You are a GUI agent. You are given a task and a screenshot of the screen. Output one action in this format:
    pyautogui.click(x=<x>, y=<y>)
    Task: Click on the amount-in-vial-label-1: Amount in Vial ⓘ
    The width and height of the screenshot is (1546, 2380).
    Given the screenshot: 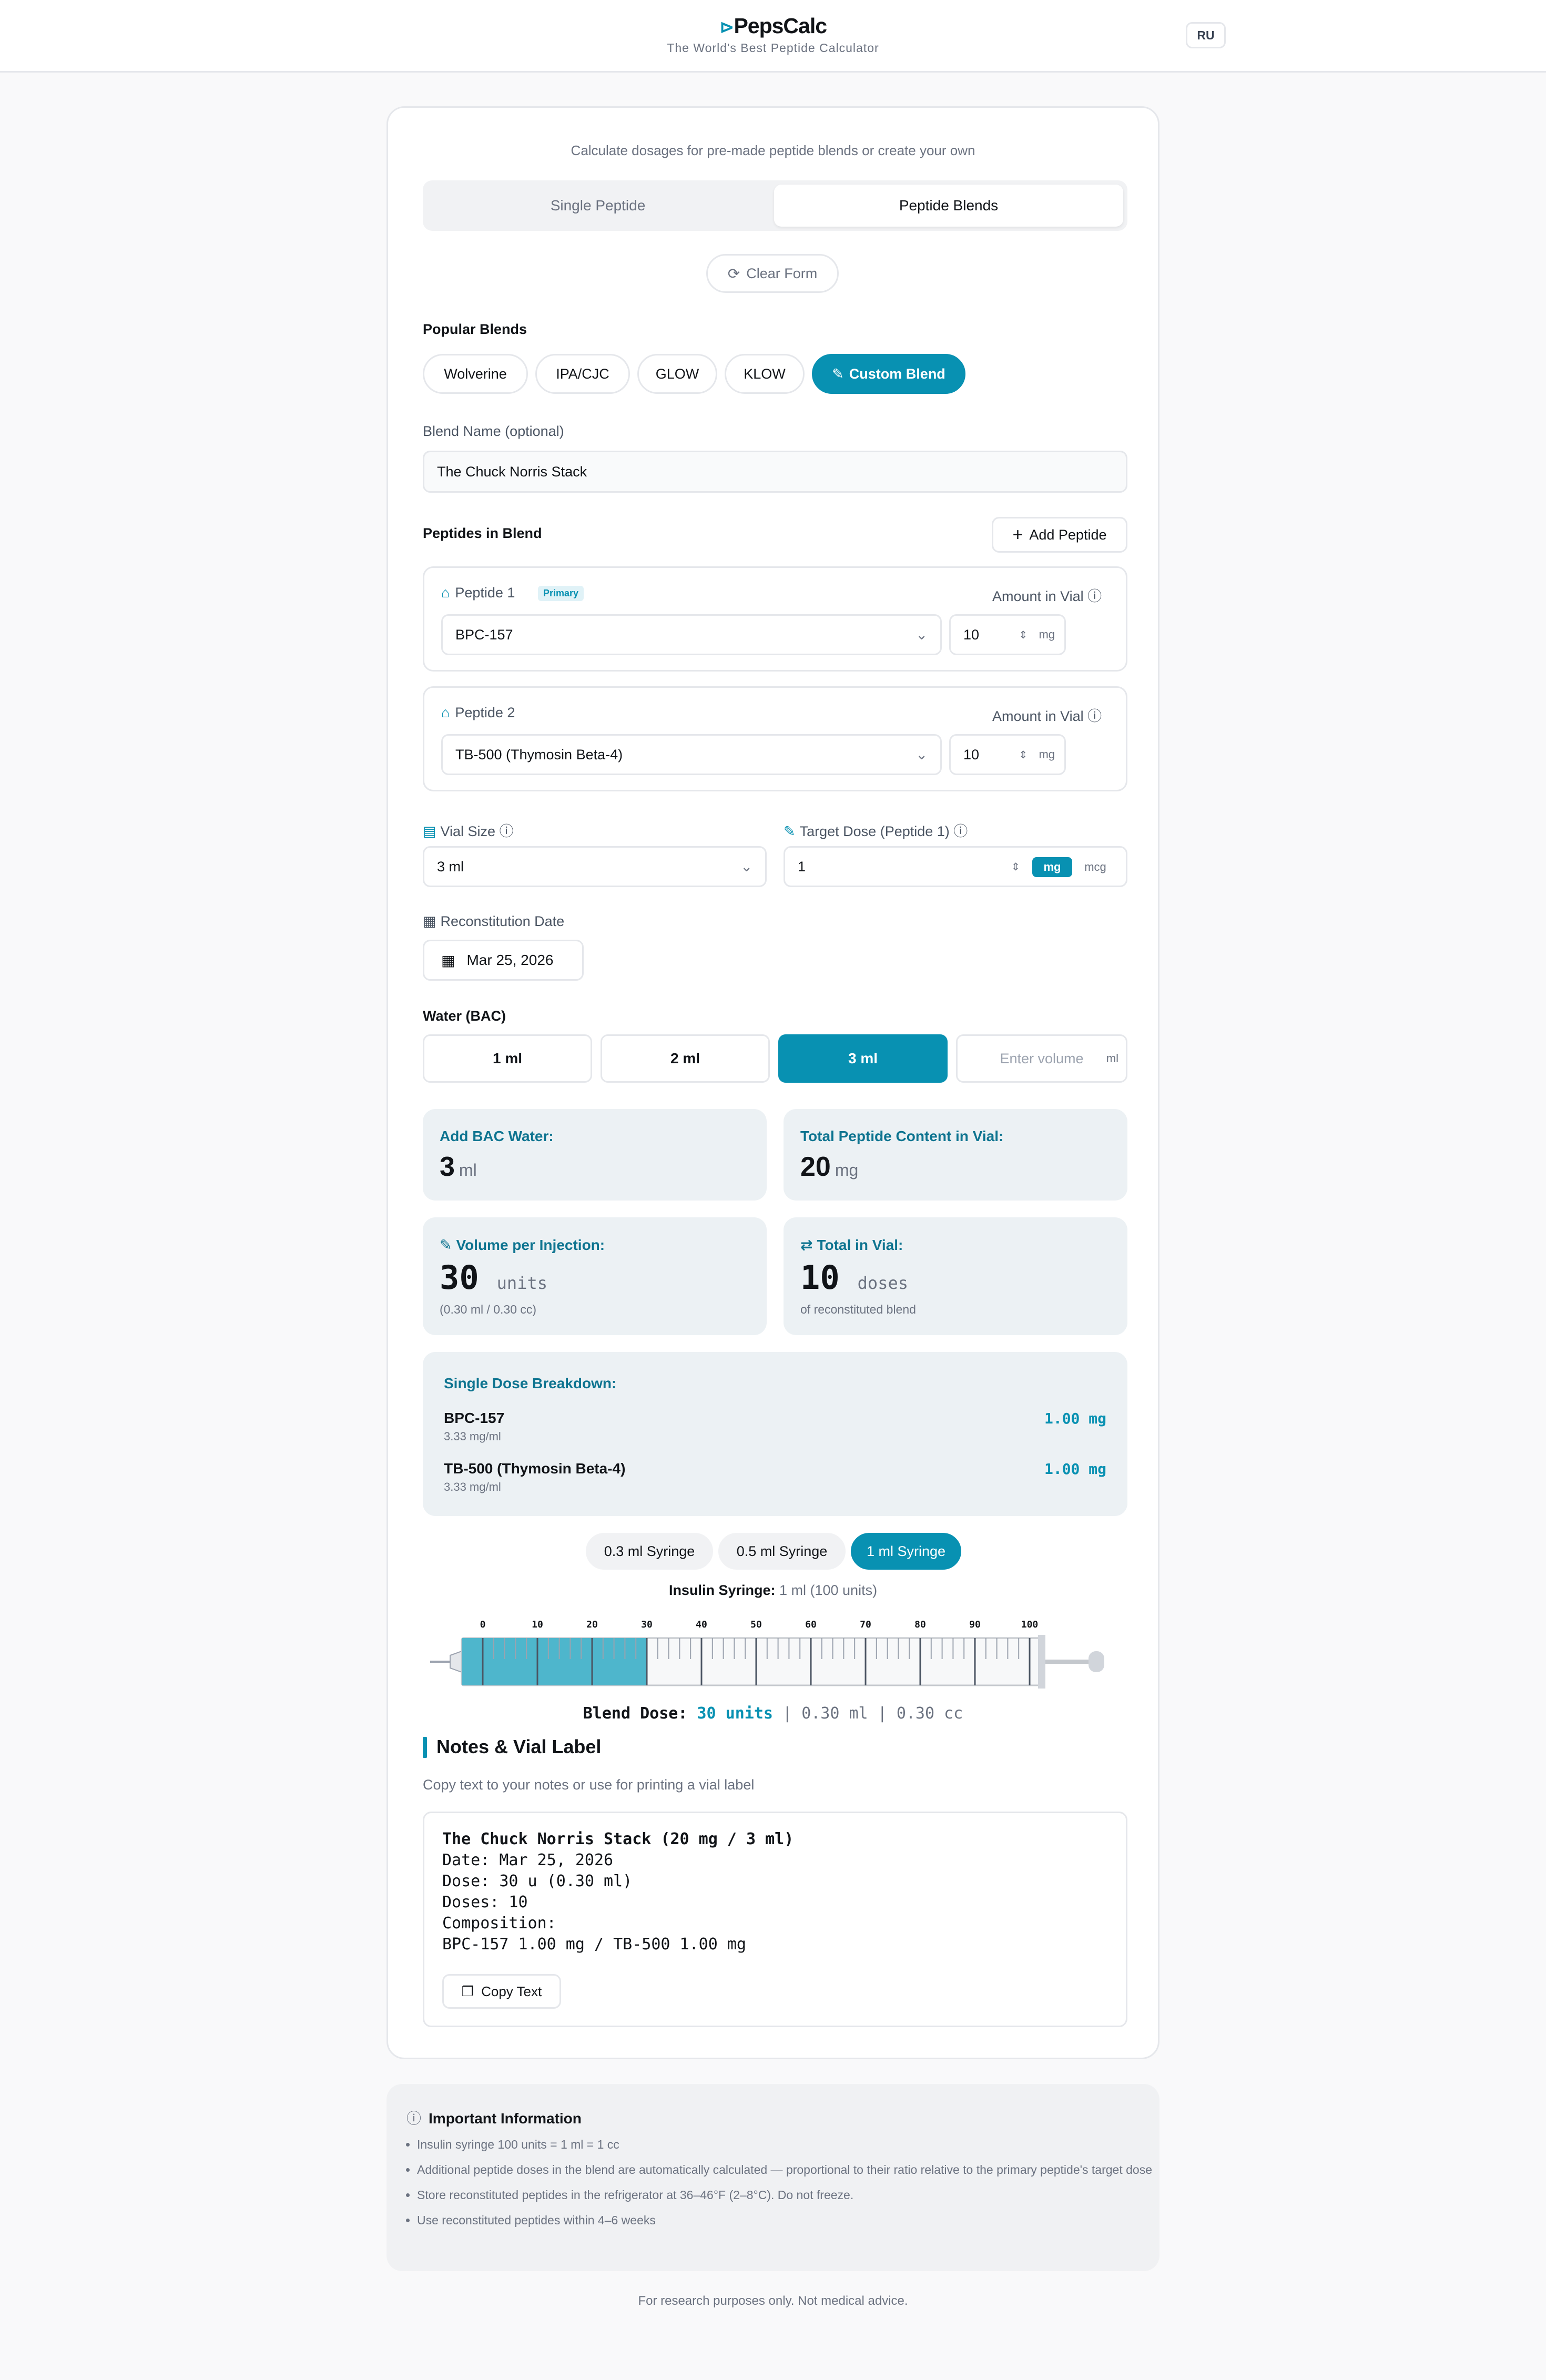 What is the action you would take?
    pyautogui.click(x=1047, y=595)
    